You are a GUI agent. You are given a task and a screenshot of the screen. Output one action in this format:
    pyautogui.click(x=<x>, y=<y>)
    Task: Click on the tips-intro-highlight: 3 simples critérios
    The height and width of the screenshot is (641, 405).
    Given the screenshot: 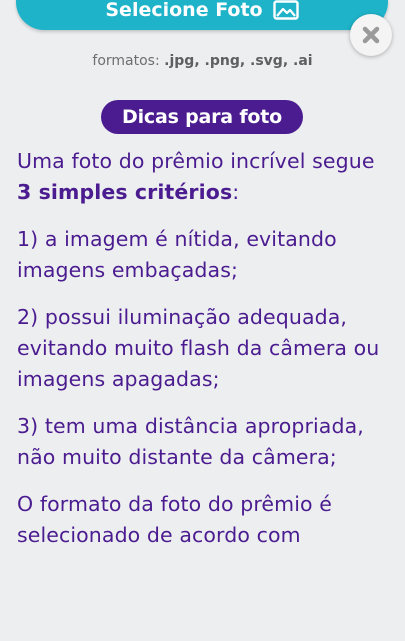 What is the action you would take?
    pyautogui.click(x=125, y=192)
    